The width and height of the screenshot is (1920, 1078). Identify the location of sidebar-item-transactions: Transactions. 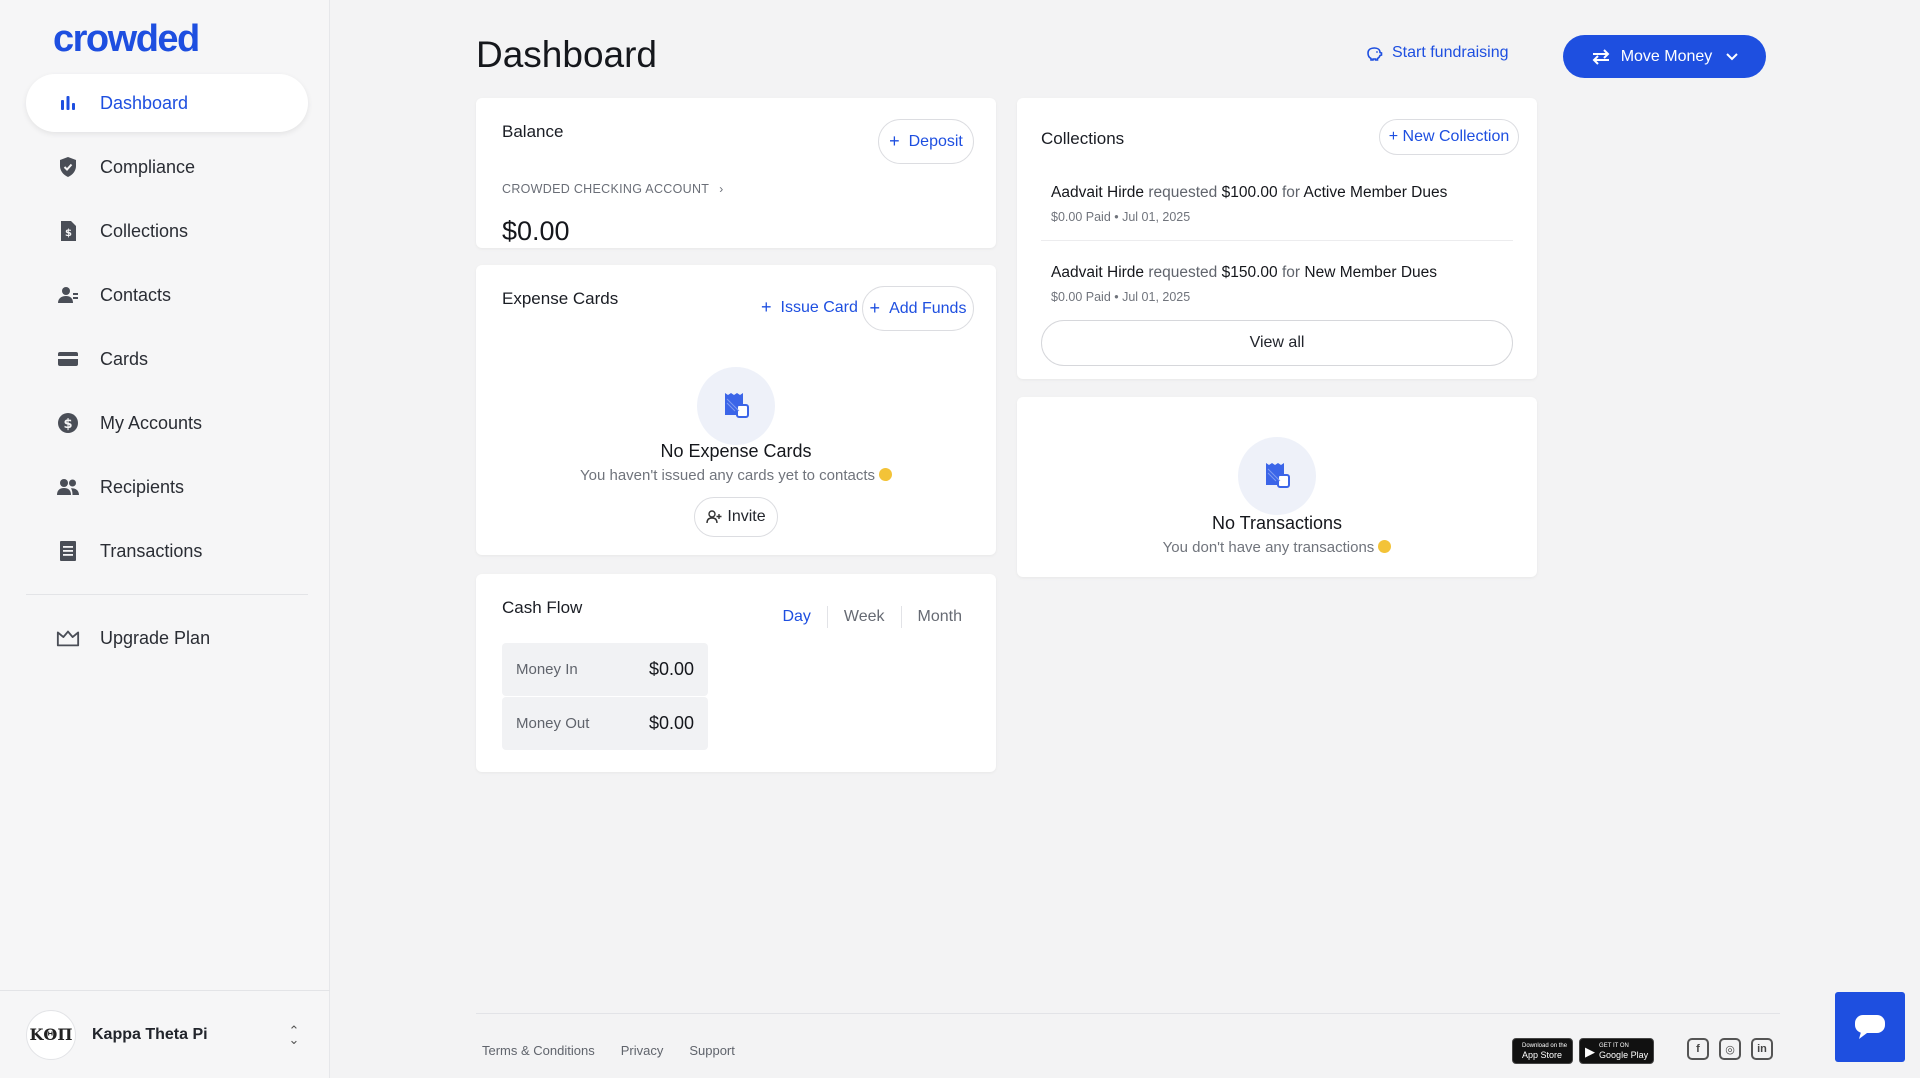
(167, 551).